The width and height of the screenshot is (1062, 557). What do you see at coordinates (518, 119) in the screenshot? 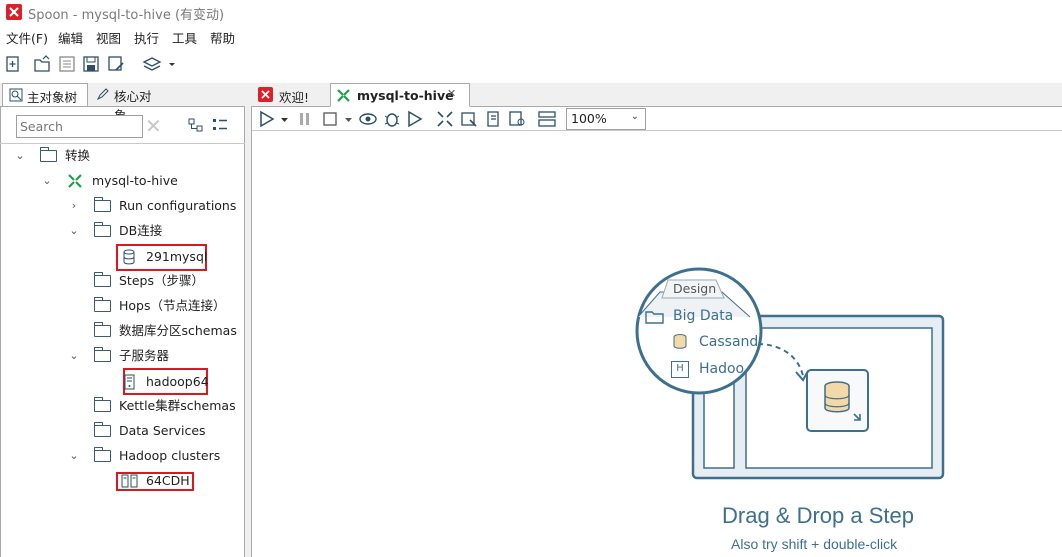
I see `explore-db-icon` at bounding box center [518, 119].